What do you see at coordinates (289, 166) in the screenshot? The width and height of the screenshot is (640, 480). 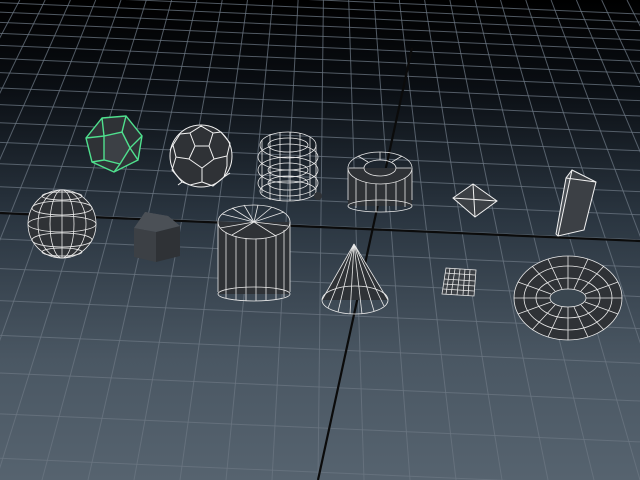 I see `helix-object` at bounding box center [289, 166].